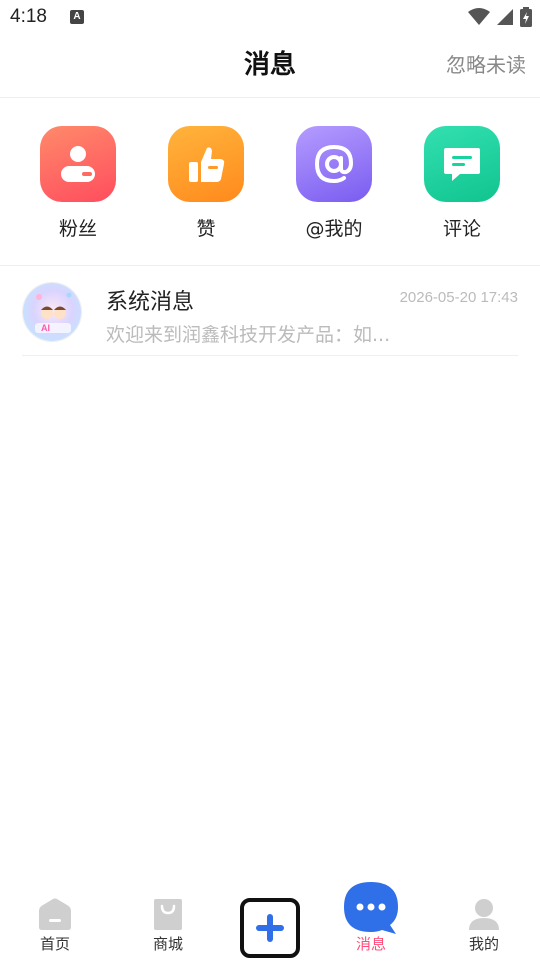 Image resolution: width=540 pixels, height=962 pixels. I want to click on add-icon, so click(270, 928).